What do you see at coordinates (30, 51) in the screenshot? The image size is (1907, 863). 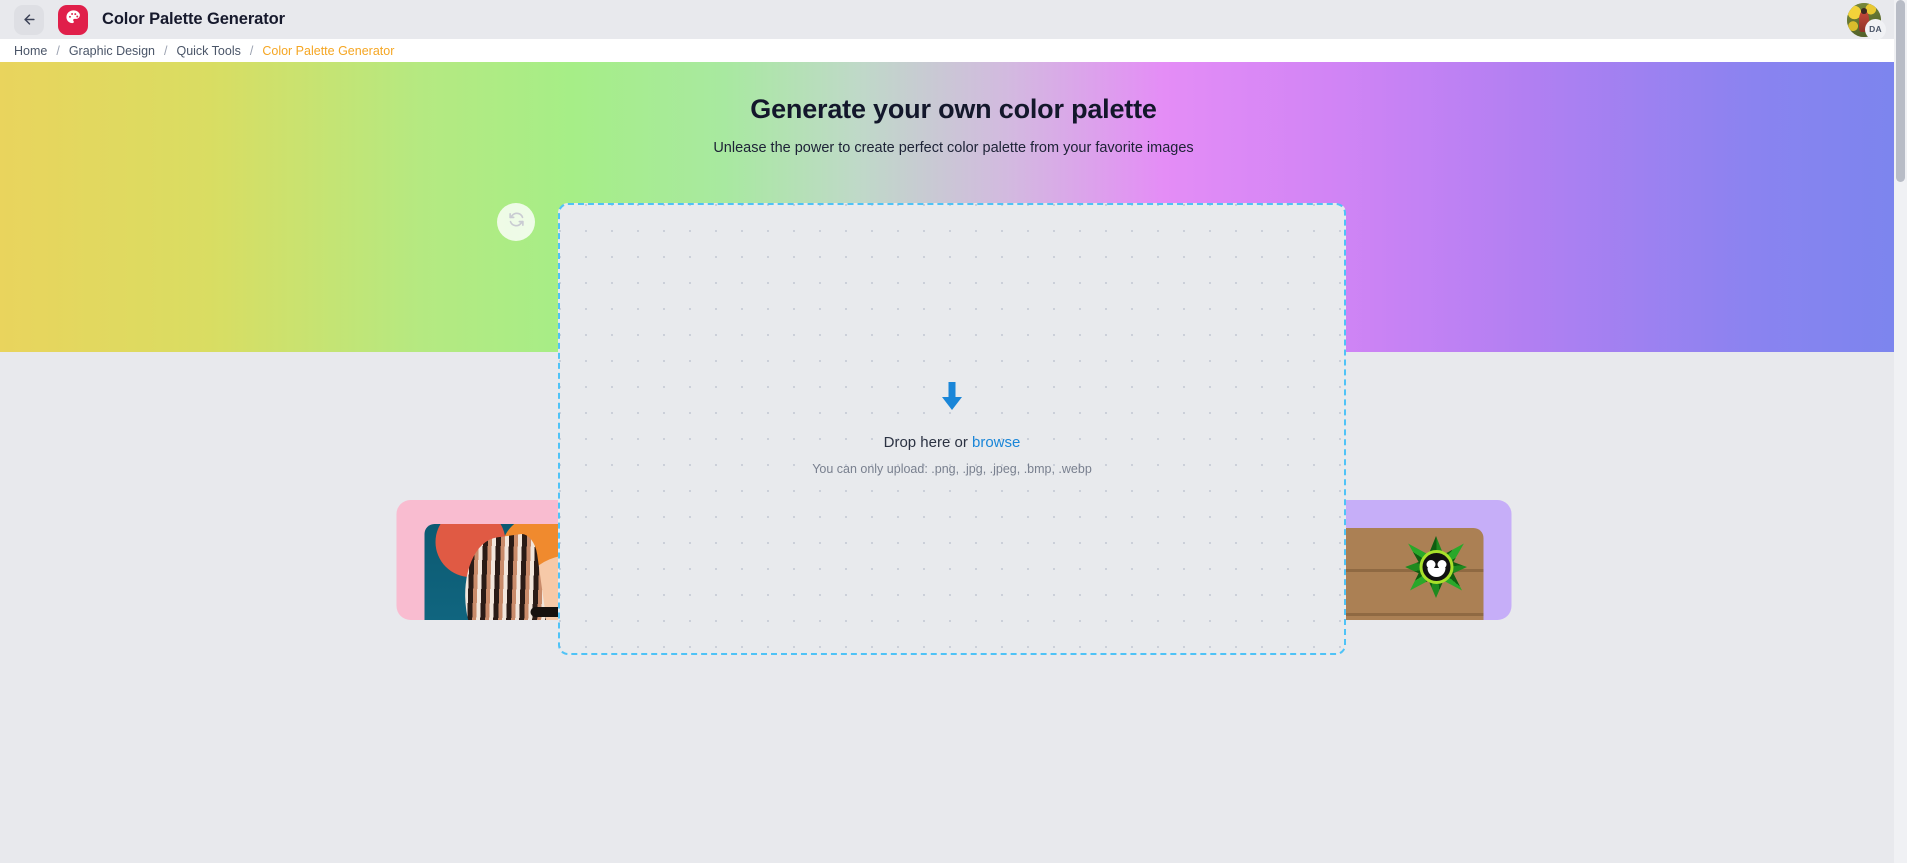 I see `breadcrumb-item-home: Home` at bounding box center [30, 51].